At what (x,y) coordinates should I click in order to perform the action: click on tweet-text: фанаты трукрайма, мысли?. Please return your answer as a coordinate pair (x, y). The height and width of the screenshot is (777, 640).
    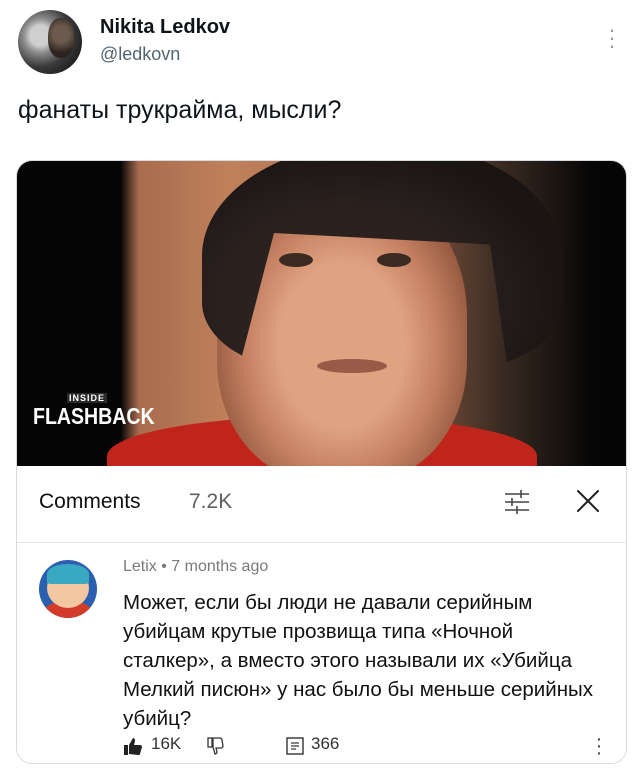
    Looking at the image, I should click on (180, 110).